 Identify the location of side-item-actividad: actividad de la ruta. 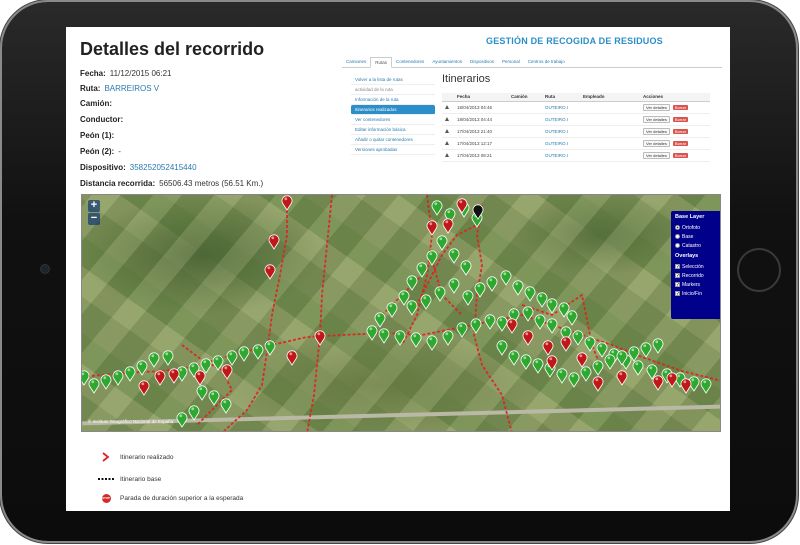
(393, 90).